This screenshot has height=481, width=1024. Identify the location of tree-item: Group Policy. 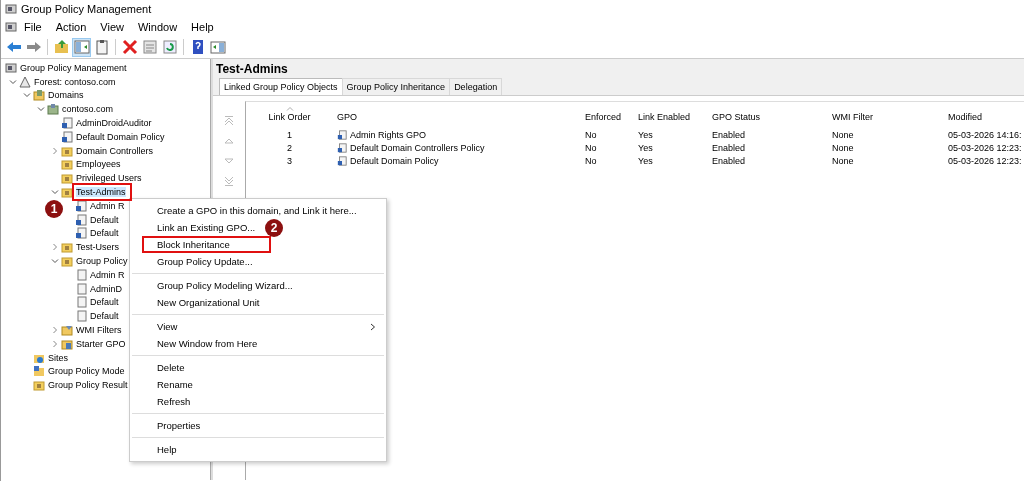
(102, 261).